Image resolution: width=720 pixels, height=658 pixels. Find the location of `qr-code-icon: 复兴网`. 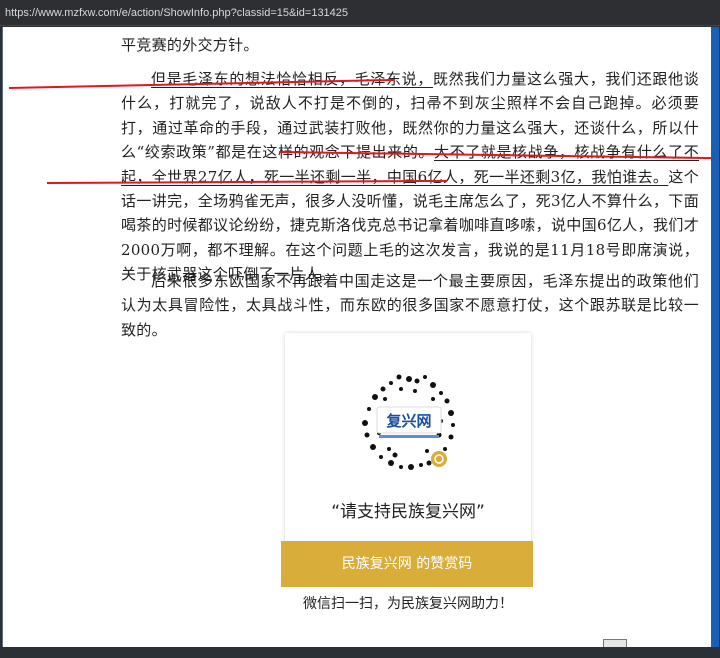

qr-code-icon: 复兴网 is located at coordinates (409, 423).